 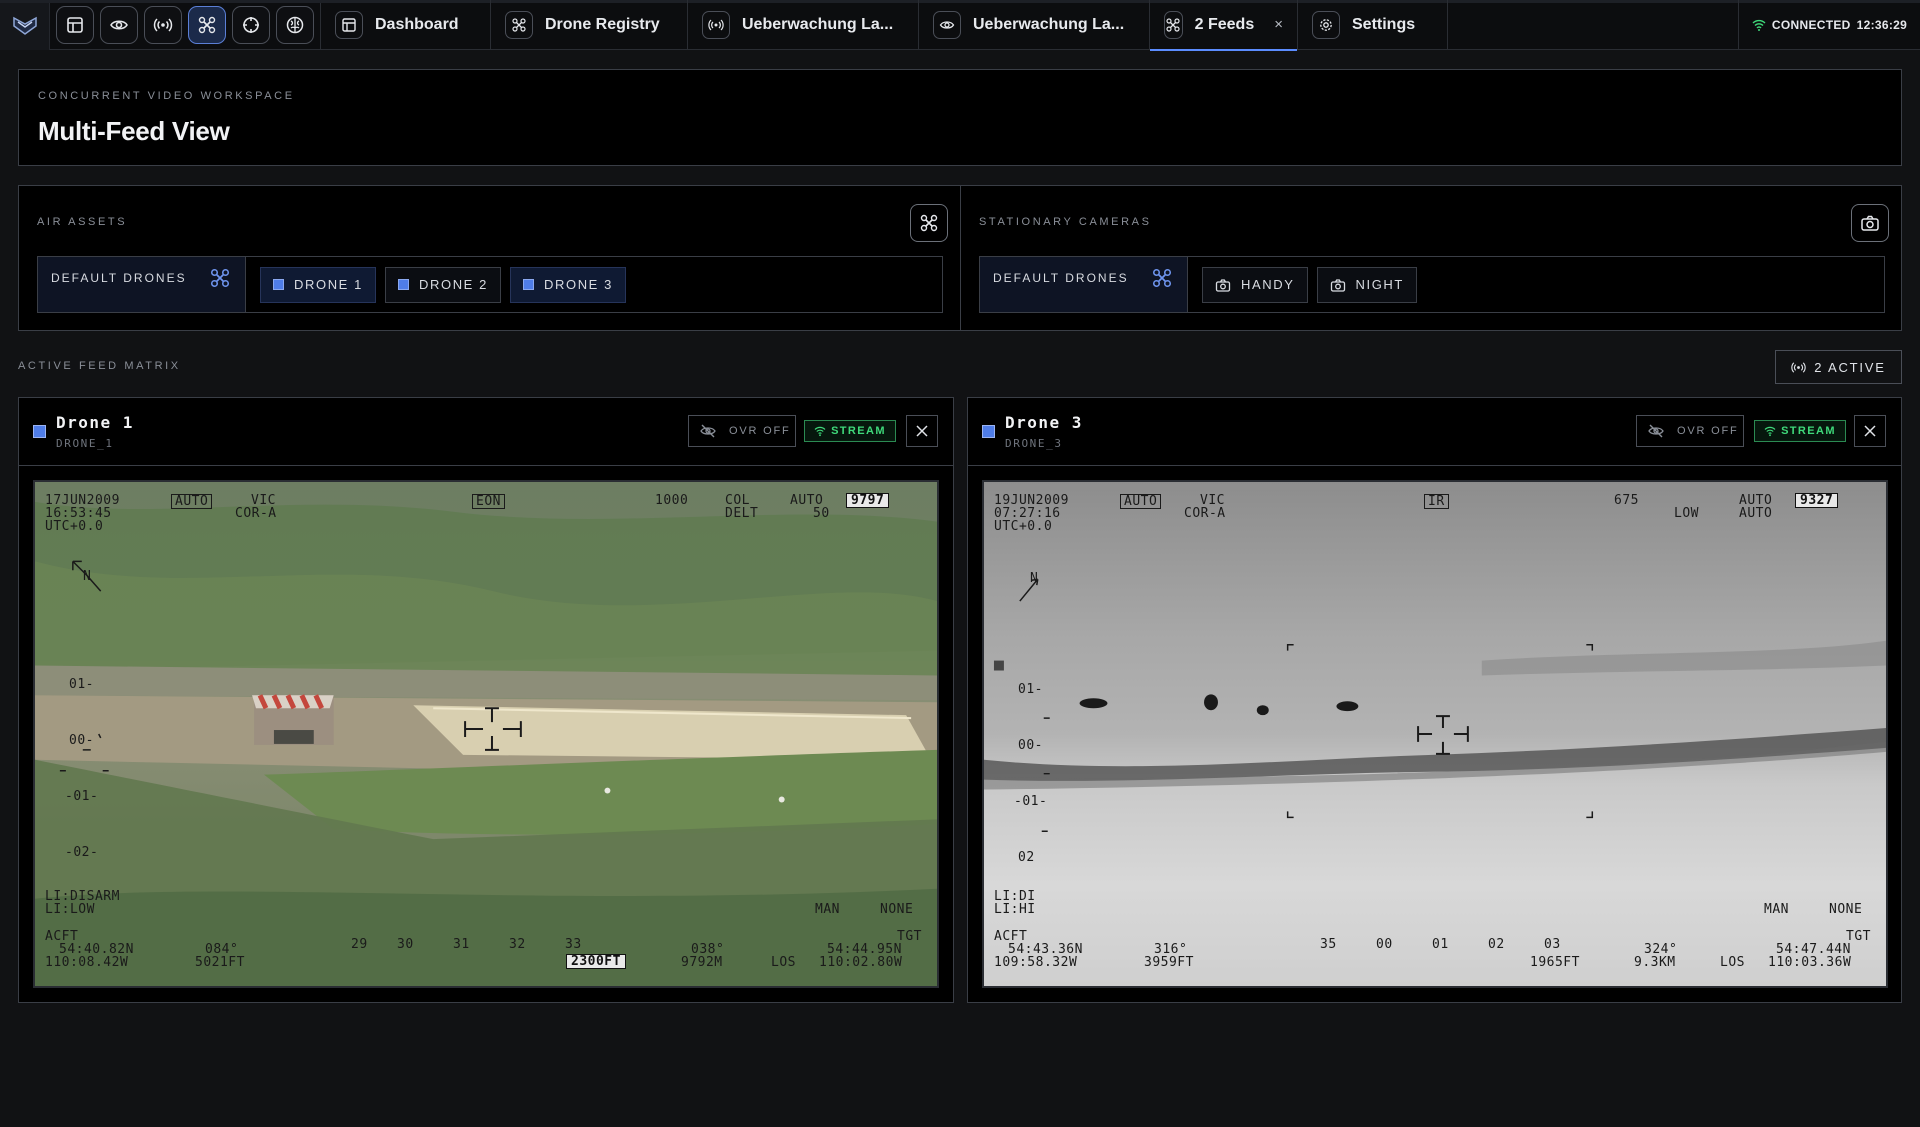 I want to click on quick-eye-button, so click(x=119, y=24).